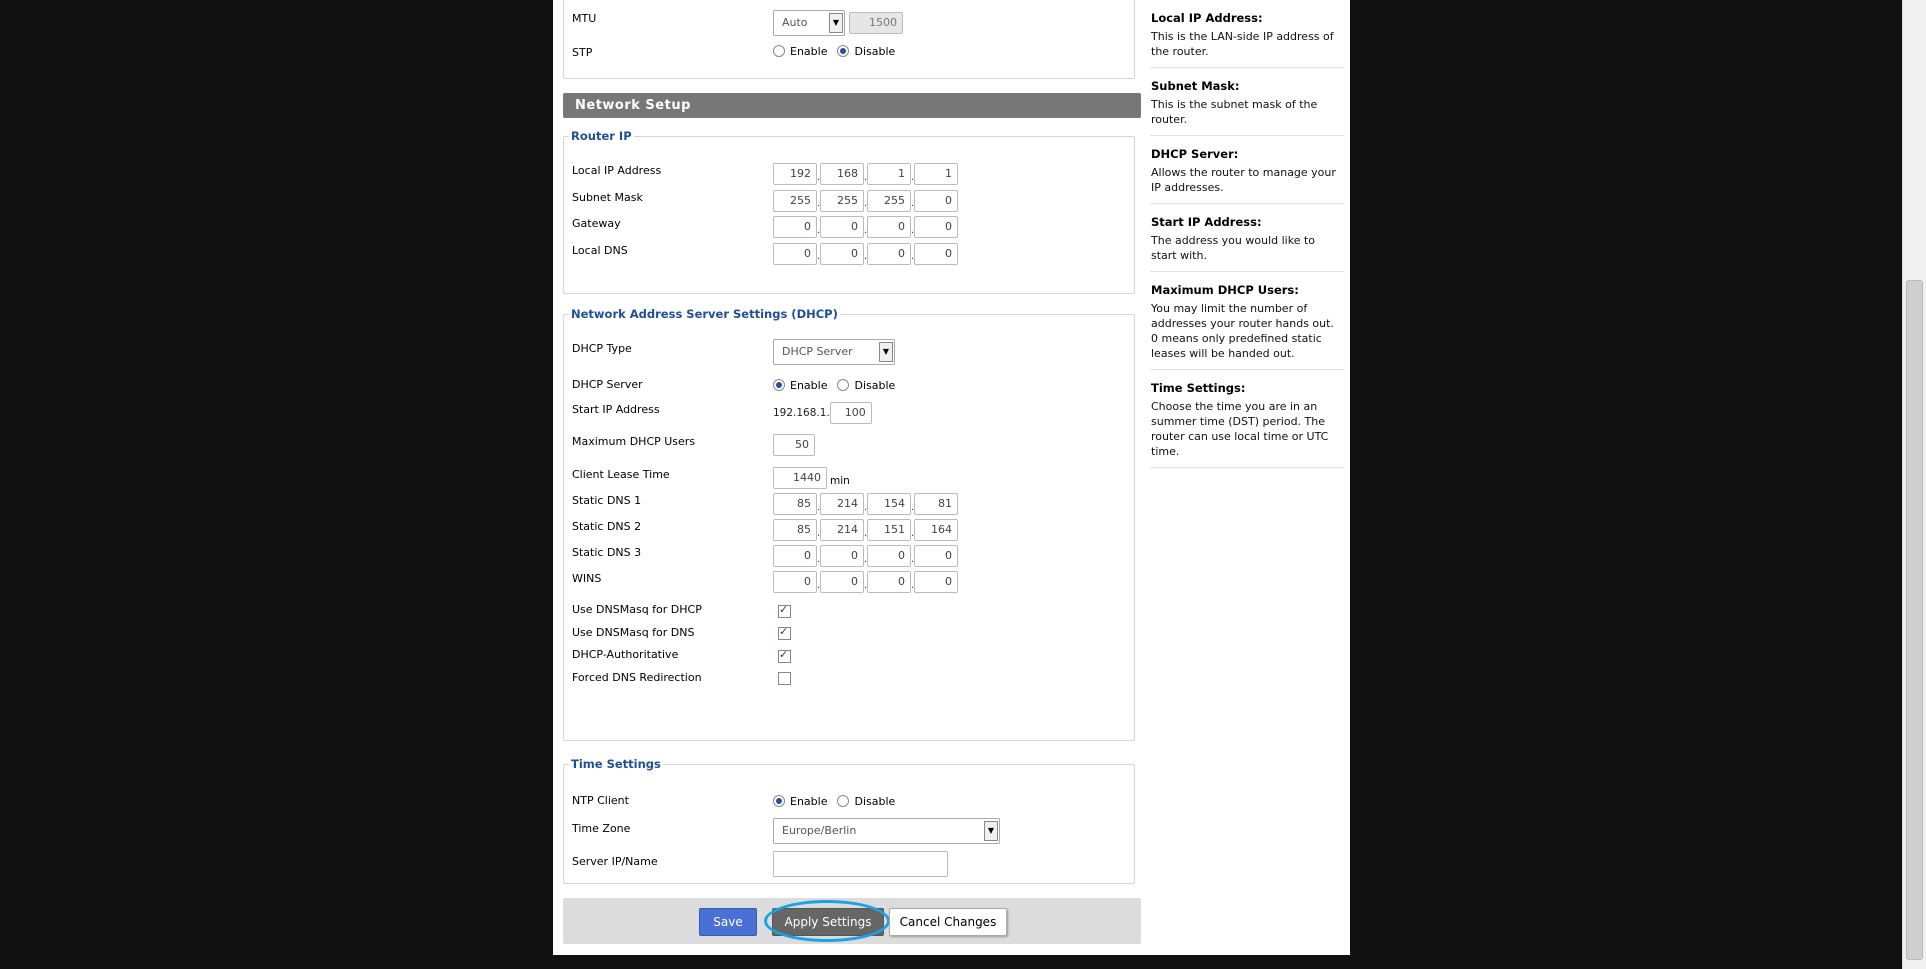  I want to click on wins-octet-4: 0, so click(936, 582).